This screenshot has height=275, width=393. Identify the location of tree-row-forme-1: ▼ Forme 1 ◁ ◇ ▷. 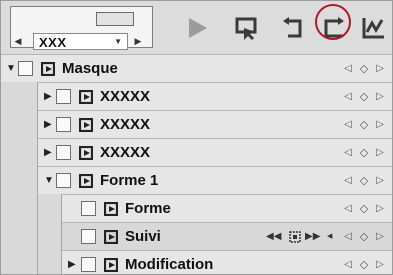
(214, 180).